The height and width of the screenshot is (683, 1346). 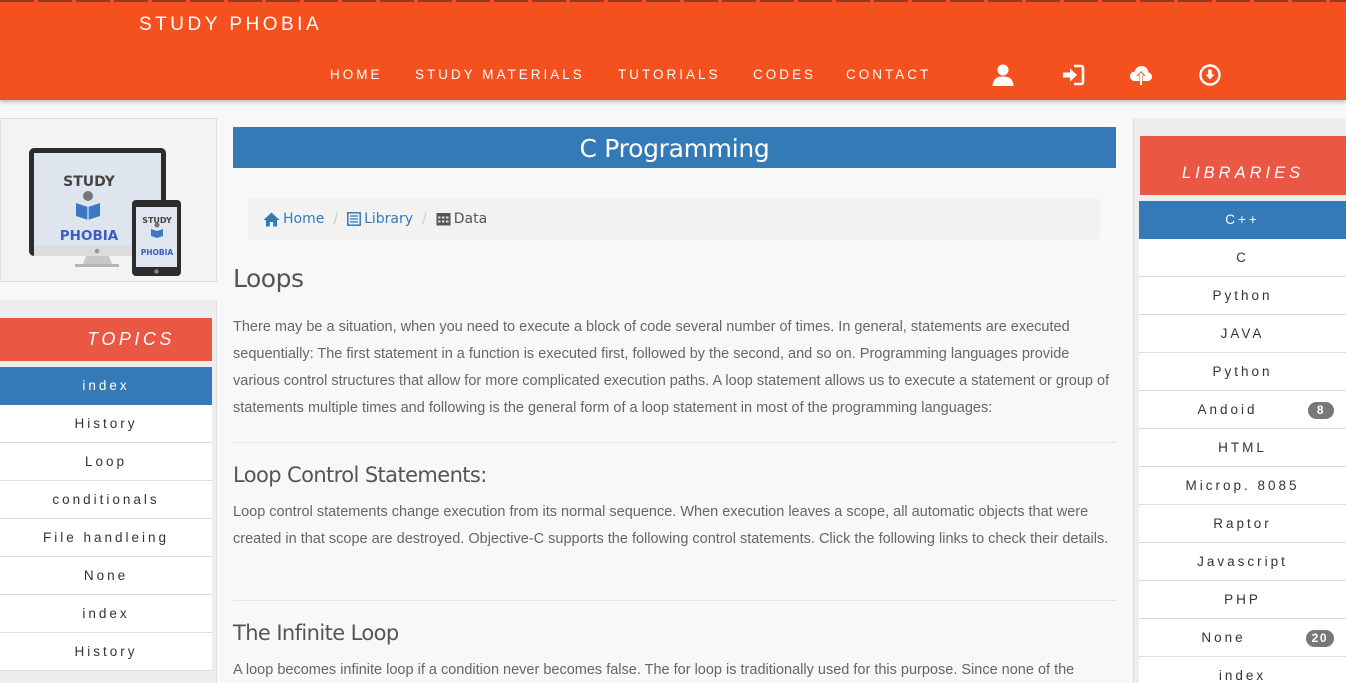 I want to click on library-item-andoid: Andoid 8, so click(x=1242, y=410).